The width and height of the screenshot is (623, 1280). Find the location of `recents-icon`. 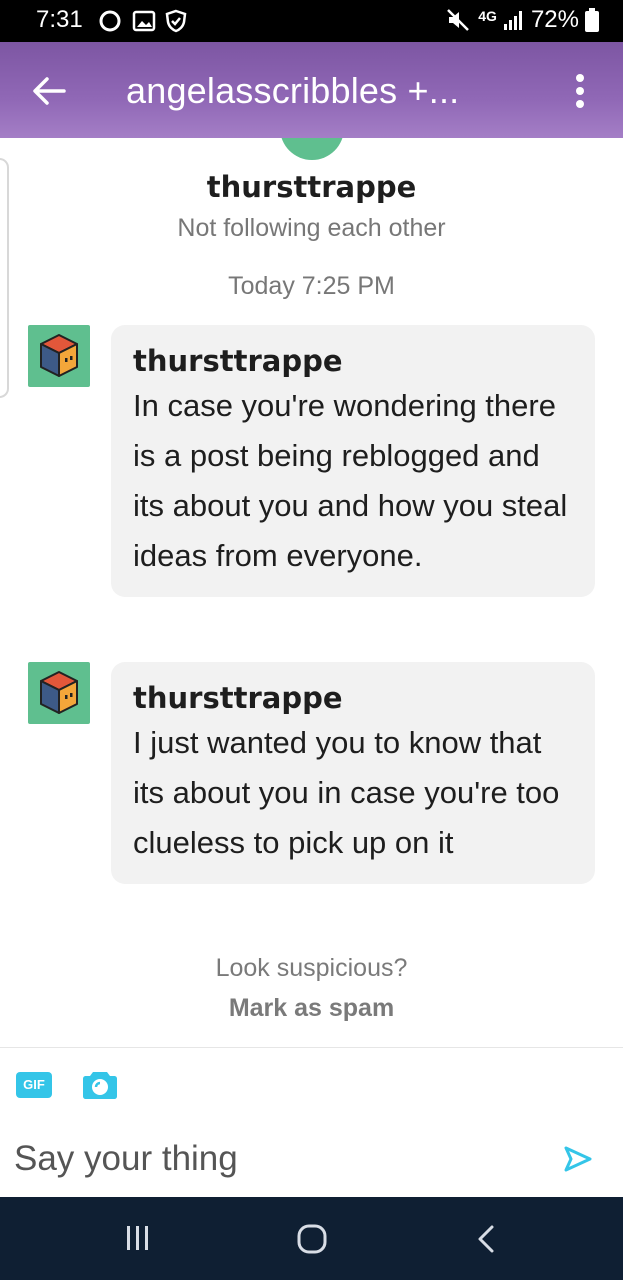

recents-icon is located at coordinates (138, 1238).